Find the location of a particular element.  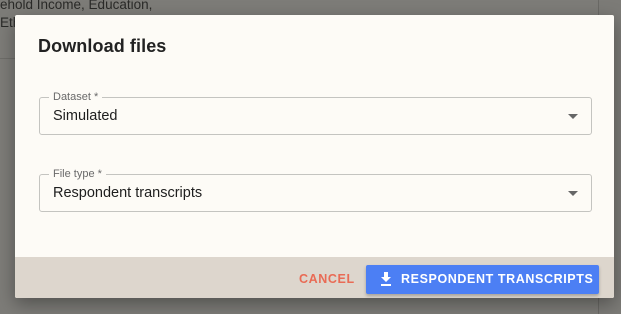

dialog-actions: CANCEL RESPONDENT TRANSCRIPTS is located at coordinates (314, 277).